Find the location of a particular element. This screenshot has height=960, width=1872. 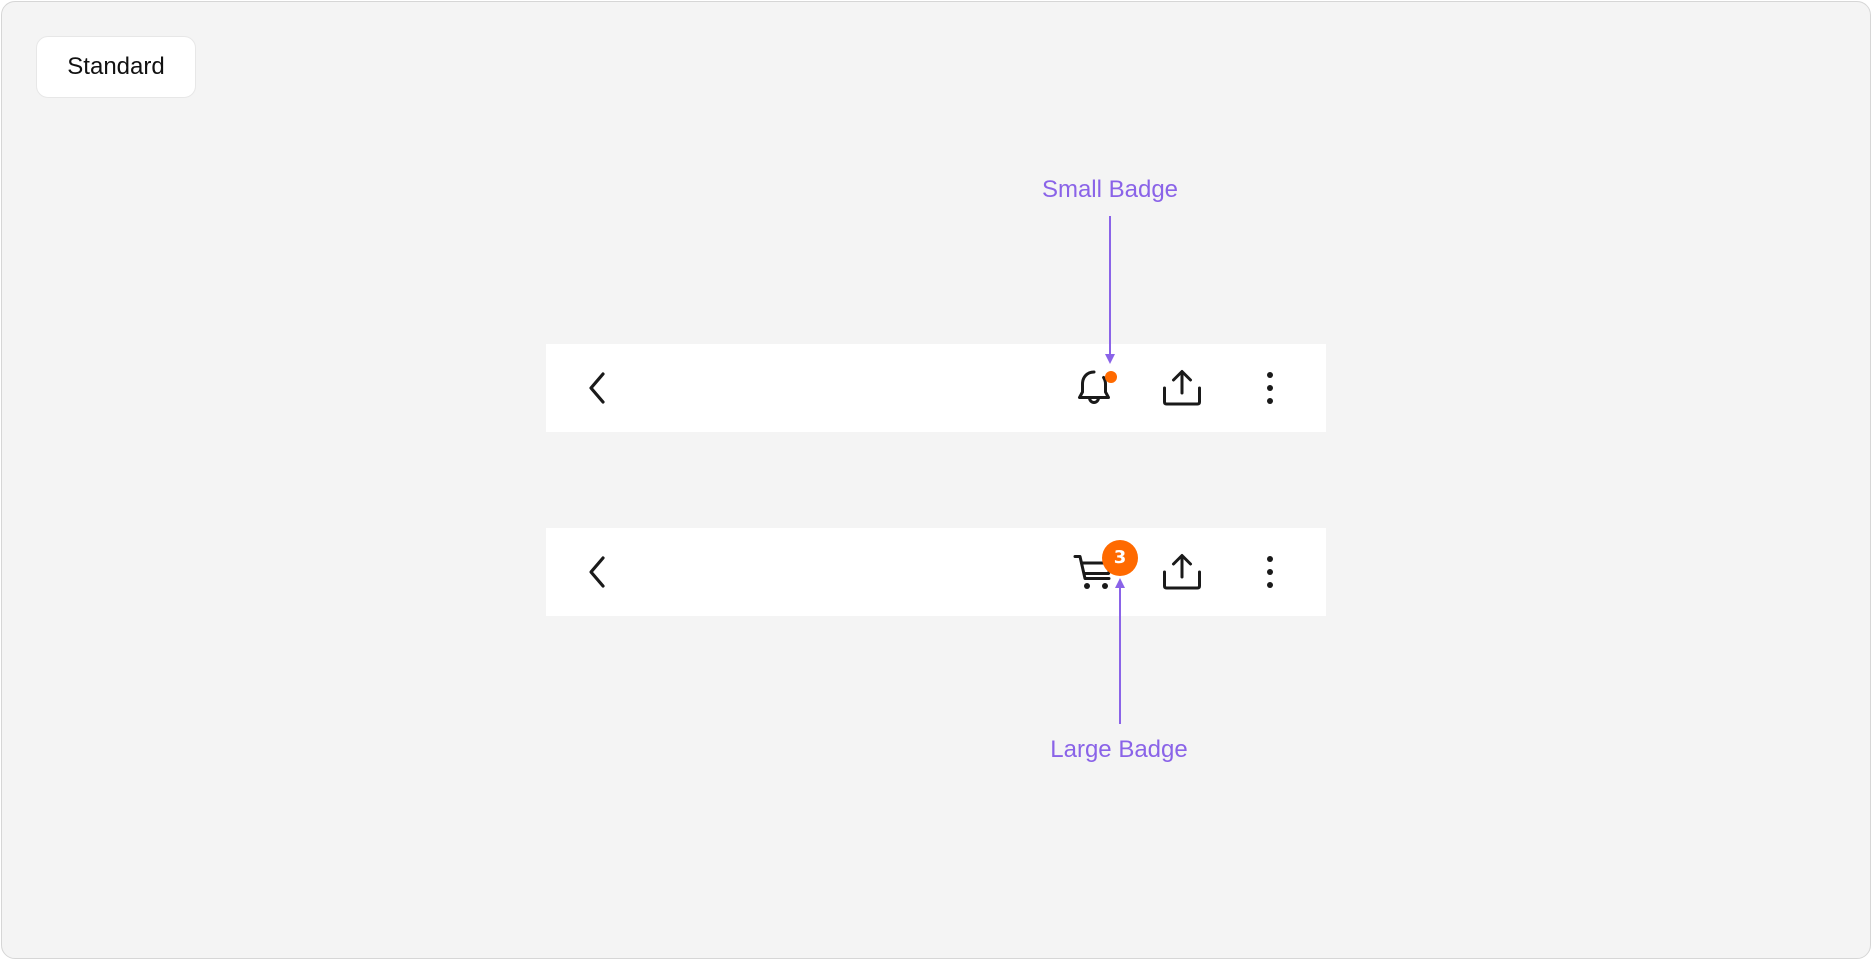

large-badge-annotation: Large Badge is located at coordinates (1119, 749).